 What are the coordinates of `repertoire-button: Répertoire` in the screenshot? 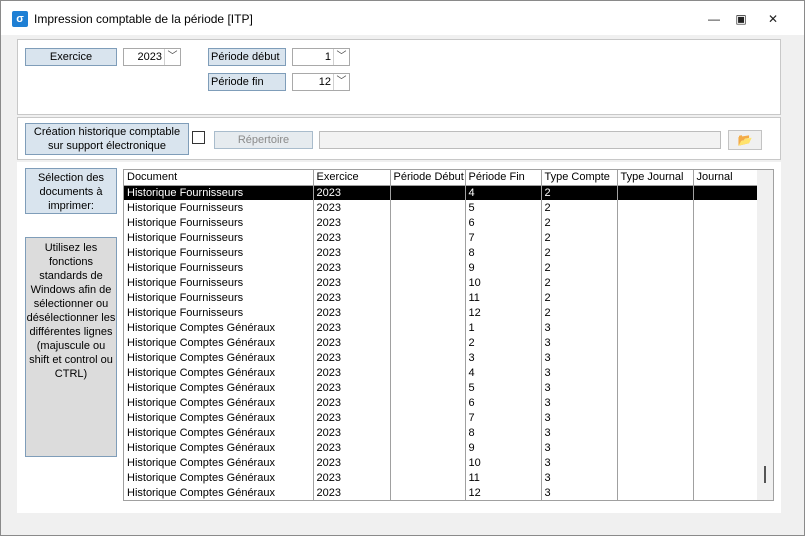 It's located at (263, 140).